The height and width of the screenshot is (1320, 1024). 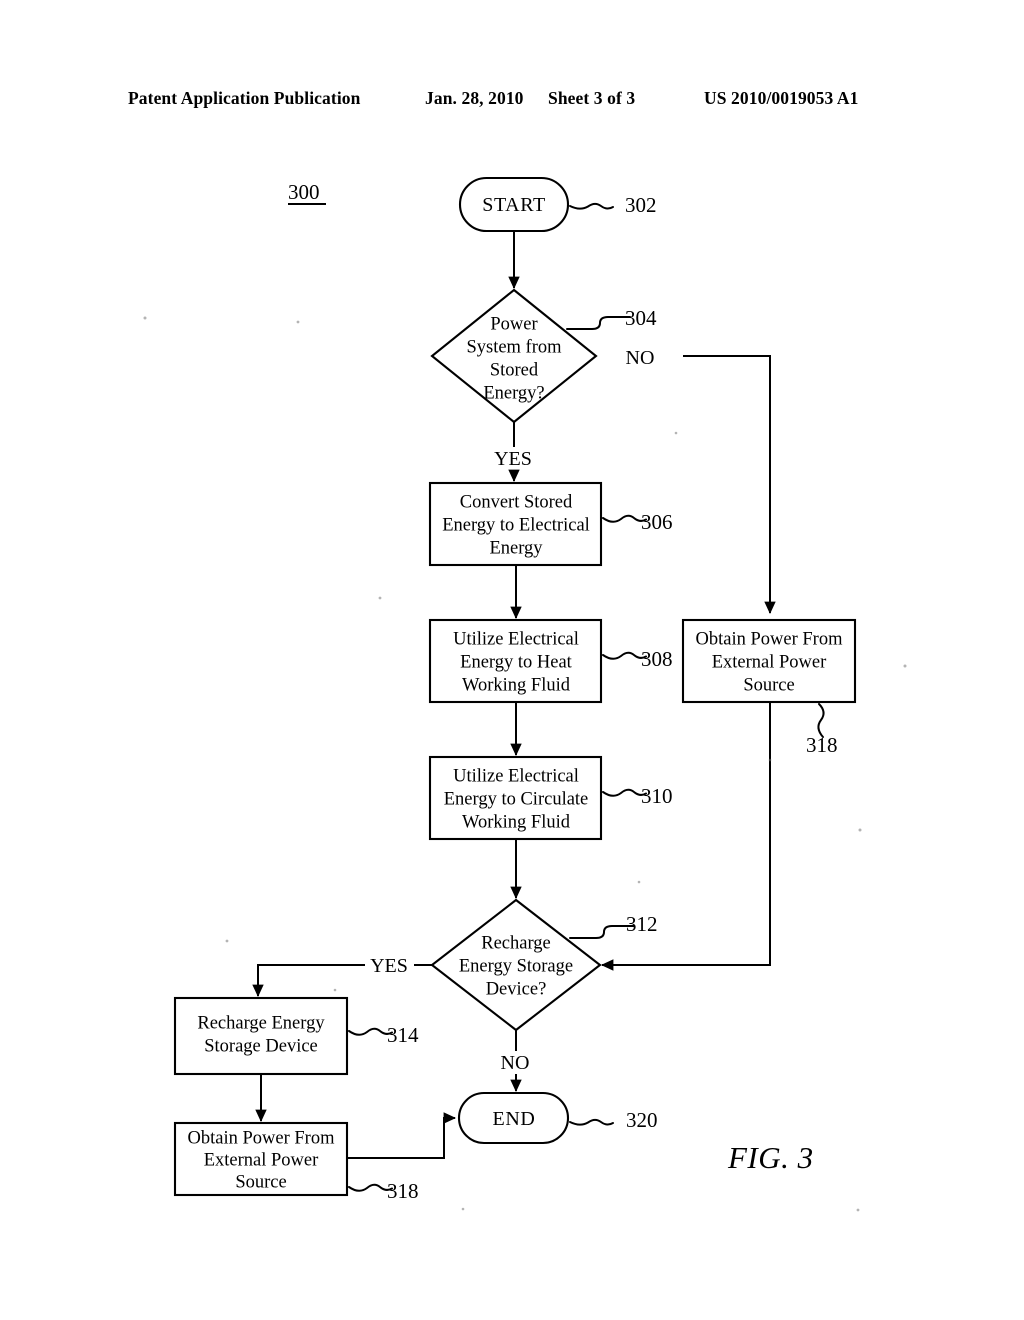 I want to click on node-start-302: START 302, so click(x=557, y=204).